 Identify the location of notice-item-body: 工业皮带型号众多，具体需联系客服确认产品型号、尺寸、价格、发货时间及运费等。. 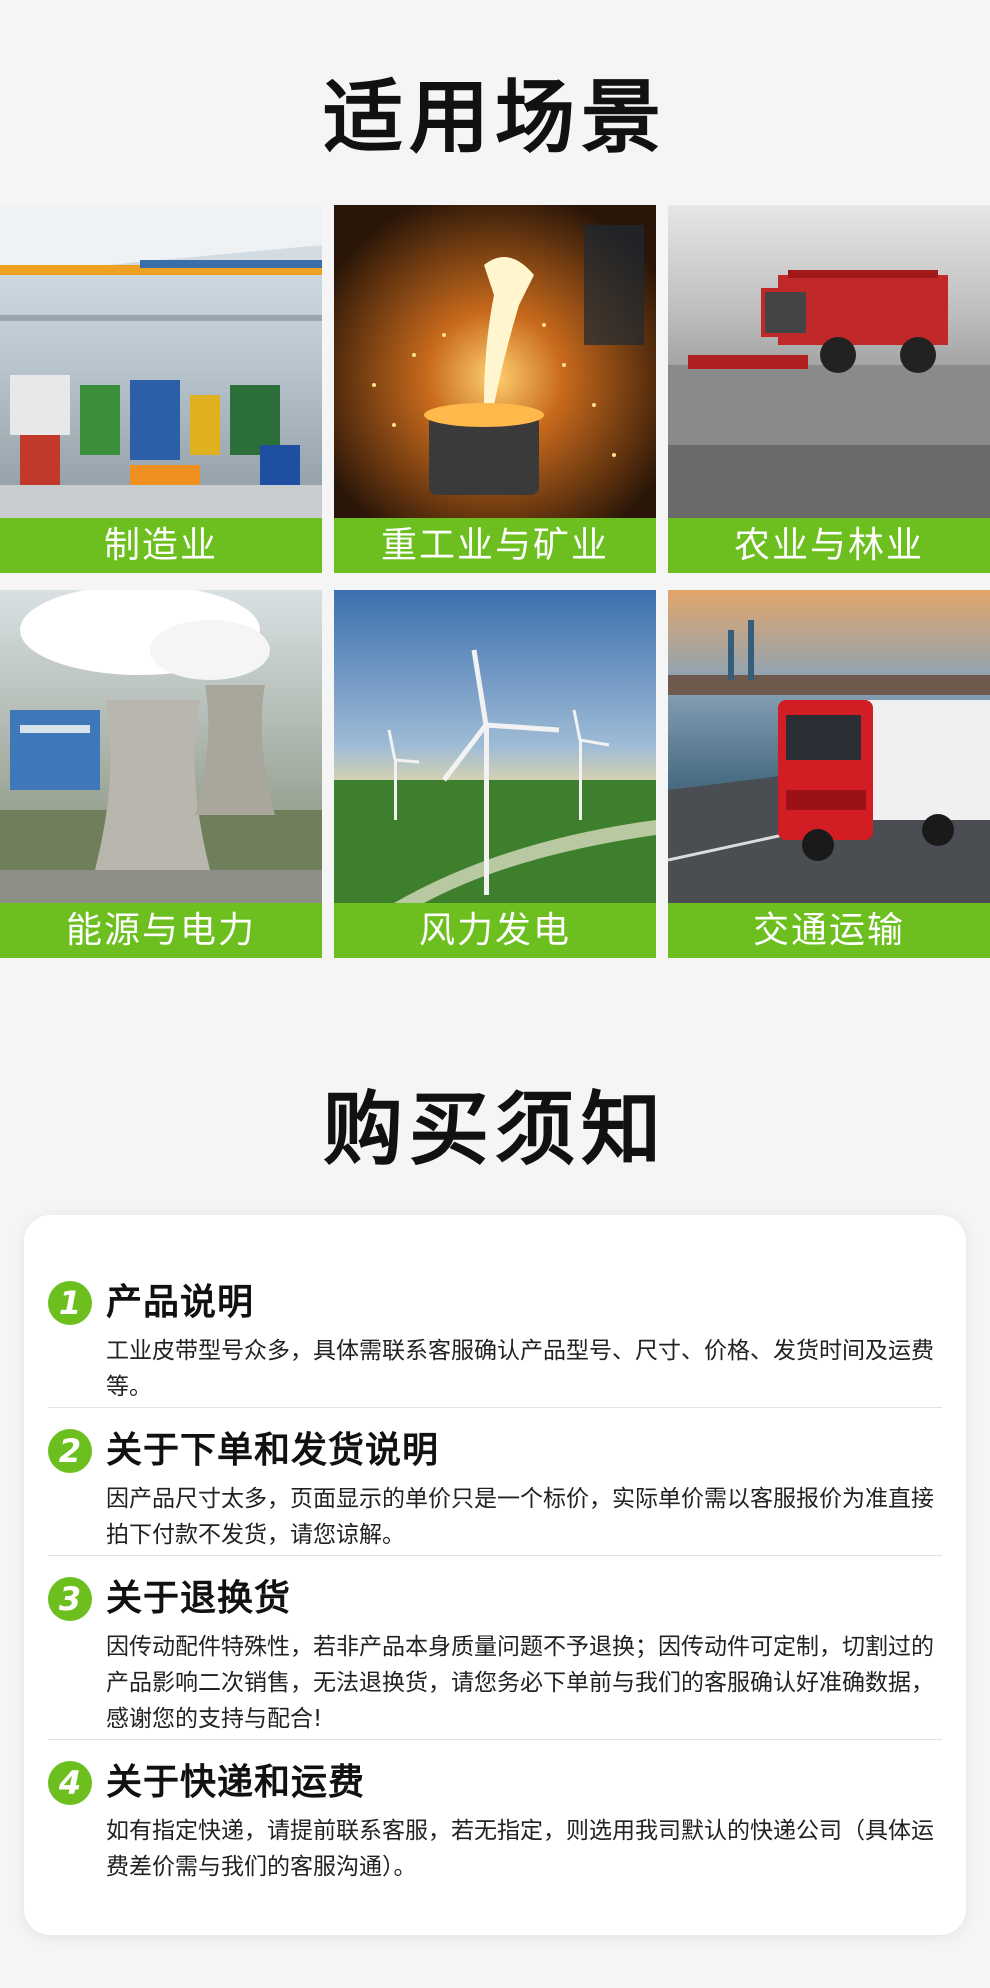
(520, 1369).